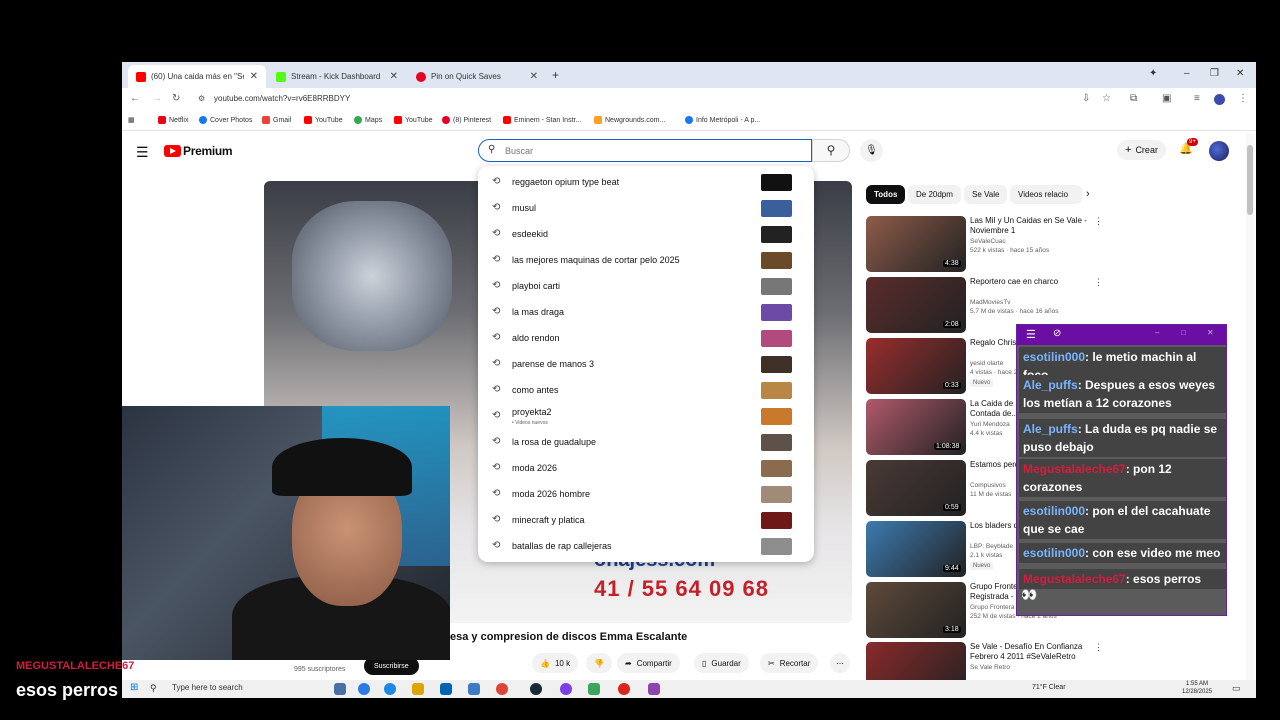 The height and width of the screenshot is (720, 1280). I want to click on search-suggestion: ⟲ reggaeton opium type beat, so click(646, 183).